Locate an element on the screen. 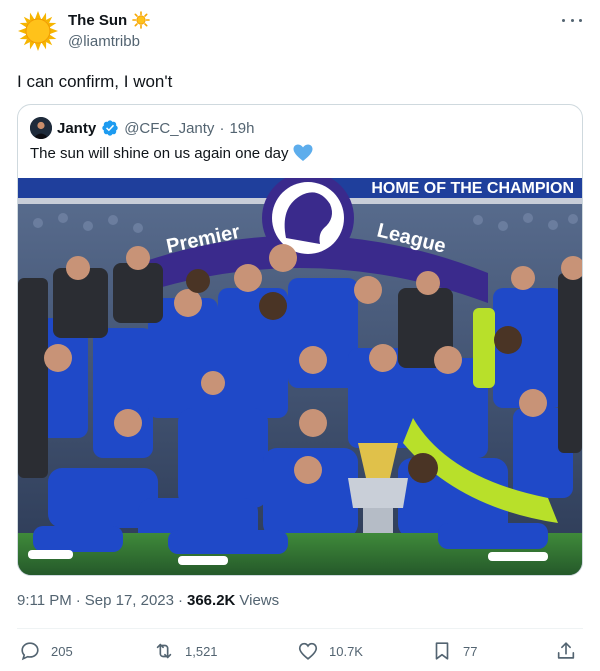 This screenshot has height=671, width=600. retweet-count: 1,521 is located at coordinates (201, 651).